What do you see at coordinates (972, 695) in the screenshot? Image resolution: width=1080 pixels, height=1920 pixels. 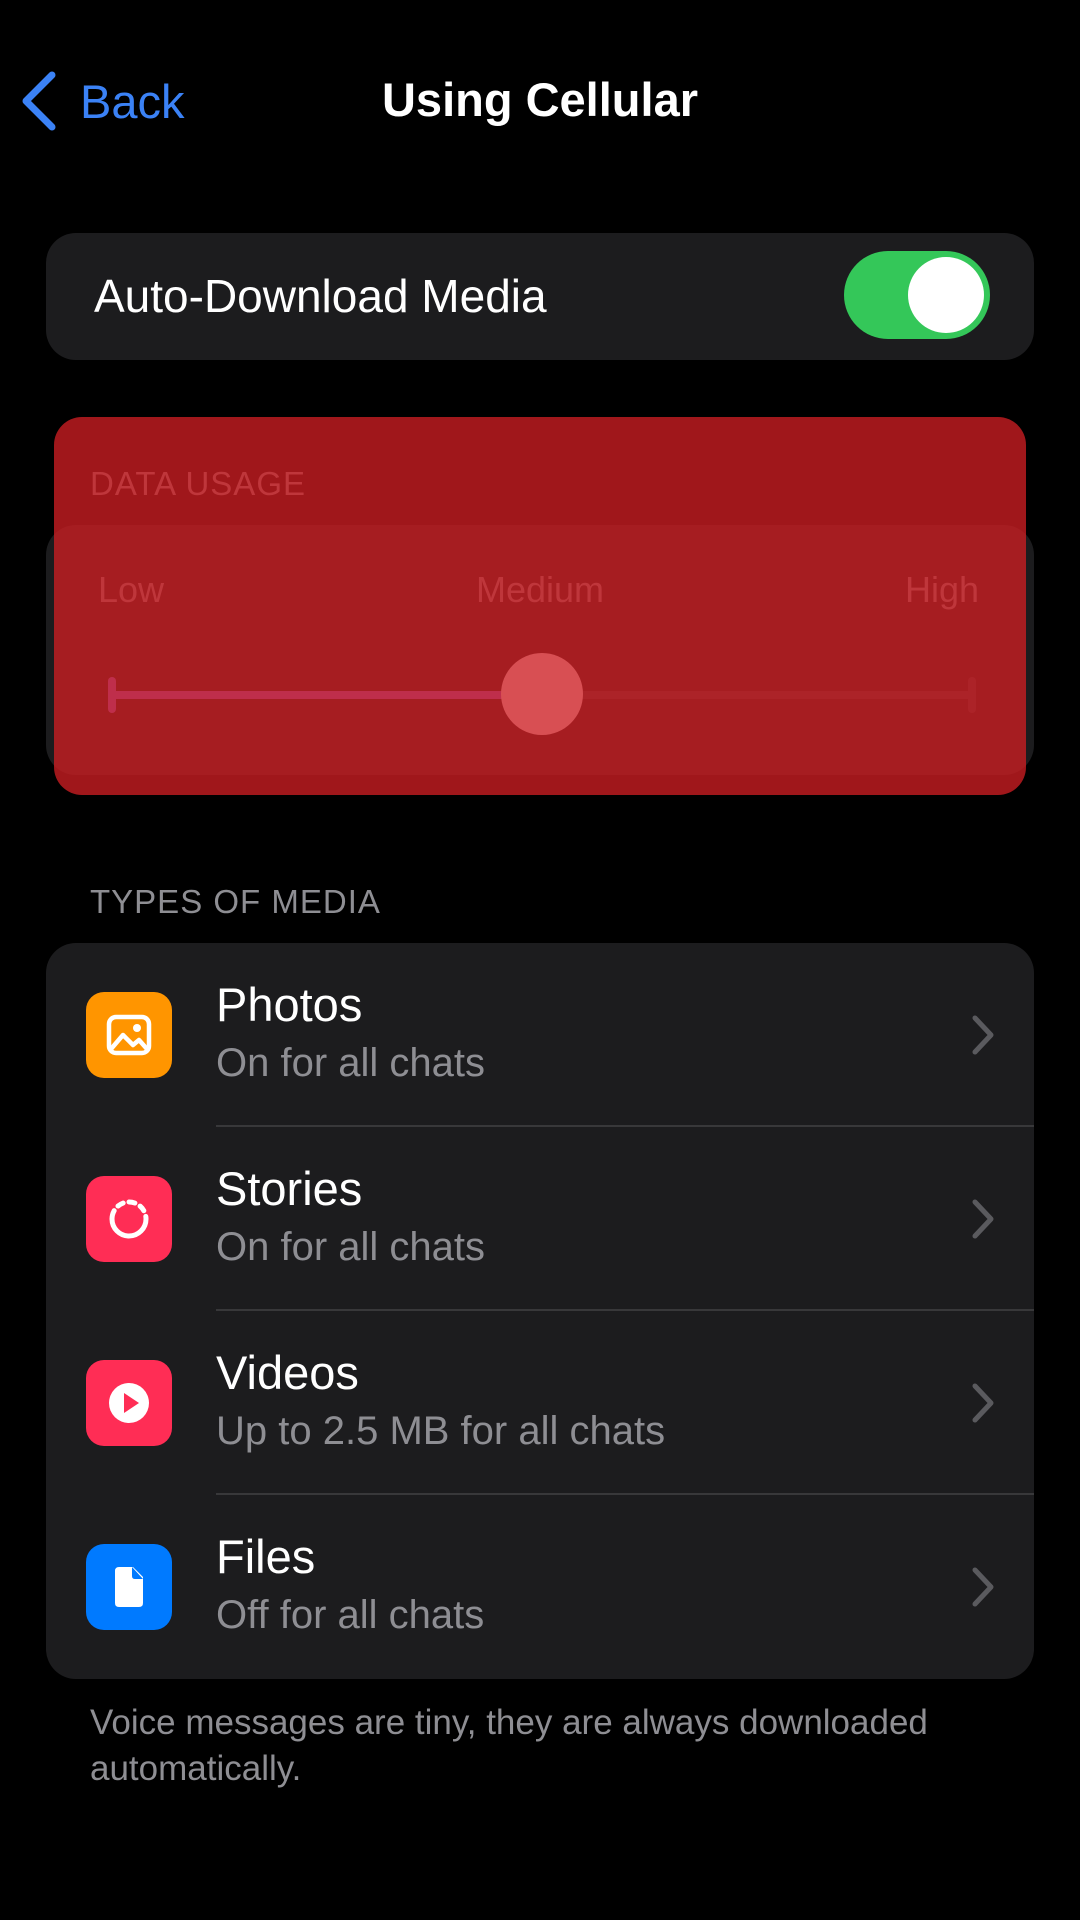 I see `slider-cap-right` at bounding box center [972, 695].